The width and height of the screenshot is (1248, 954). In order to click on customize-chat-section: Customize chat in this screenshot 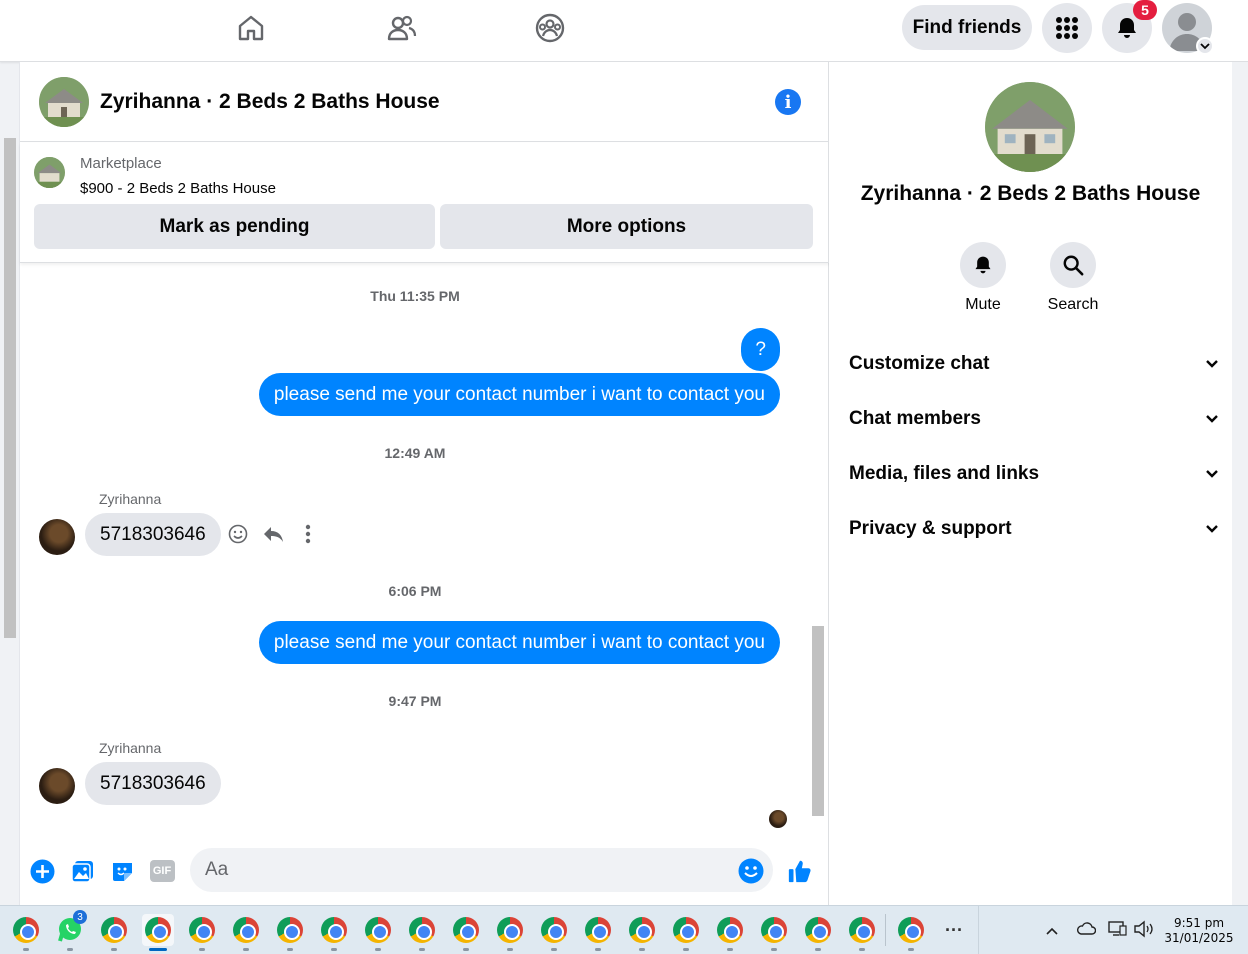, I will do `click(1034, 364)`.